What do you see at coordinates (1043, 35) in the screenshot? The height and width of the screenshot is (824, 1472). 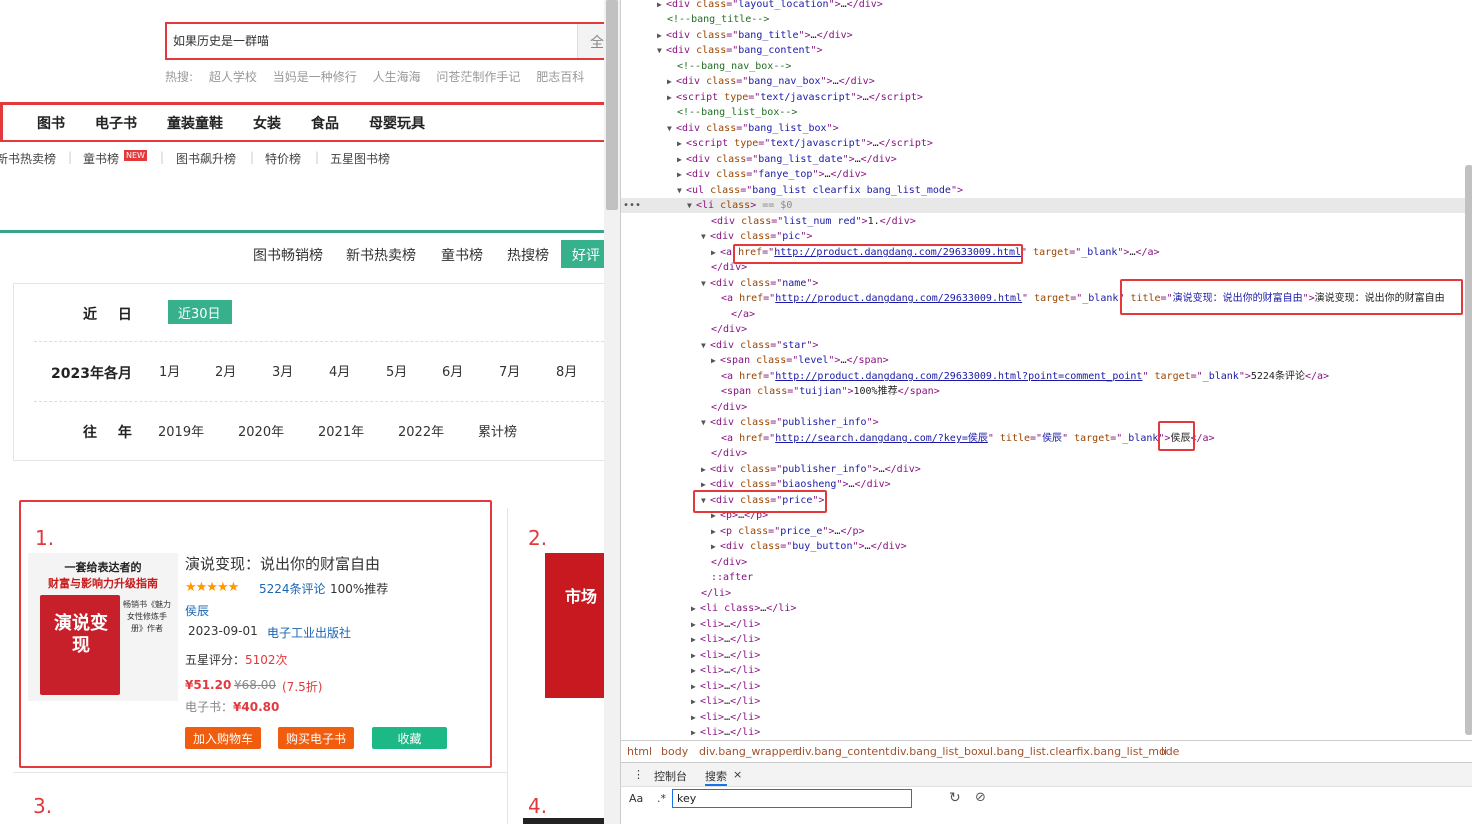 I see `dom-node: ▶ <div class="bang_title">…</div>` at bounding box center [1043, 35].